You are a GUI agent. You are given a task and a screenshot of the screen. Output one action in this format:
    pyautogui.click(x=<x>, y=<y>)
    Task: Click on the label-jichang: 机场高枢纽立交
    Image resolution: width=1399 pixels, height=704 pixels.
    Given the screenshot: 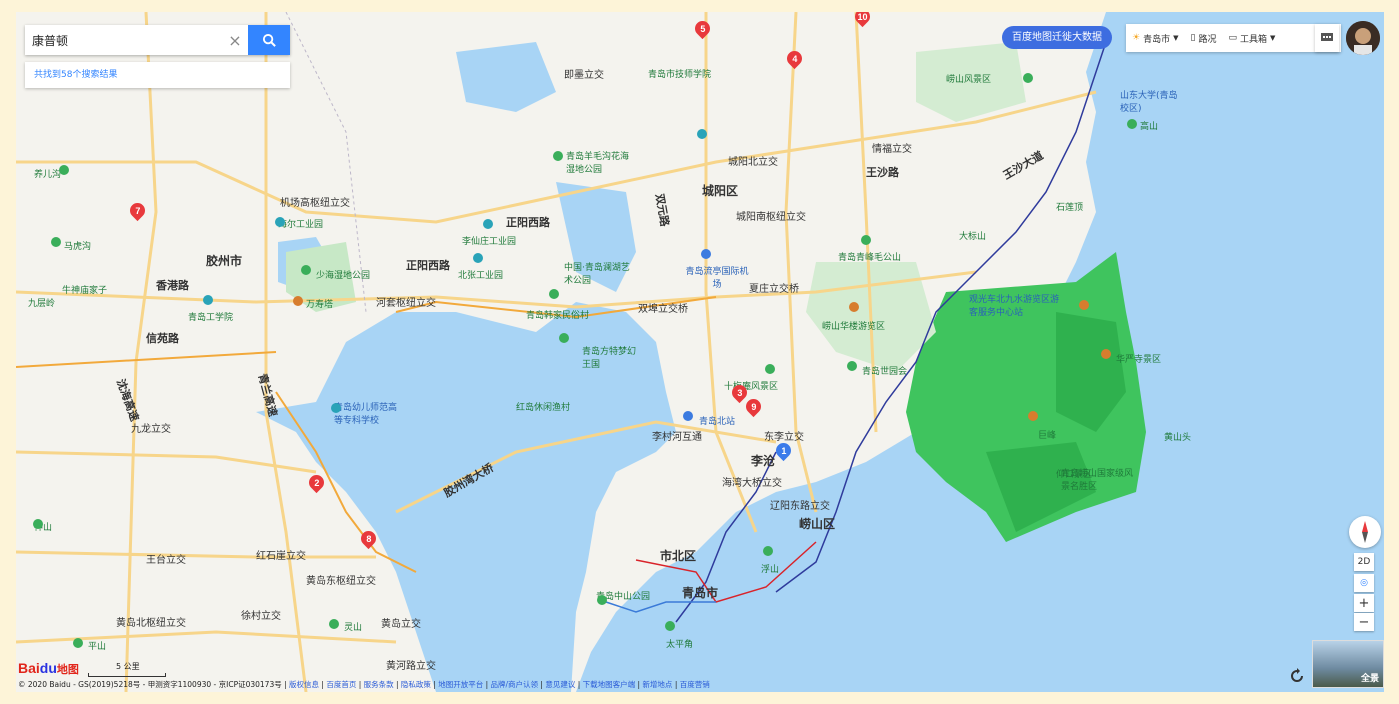 What is the action you would take?
    pyautogui.click(x=315, y=203)
    